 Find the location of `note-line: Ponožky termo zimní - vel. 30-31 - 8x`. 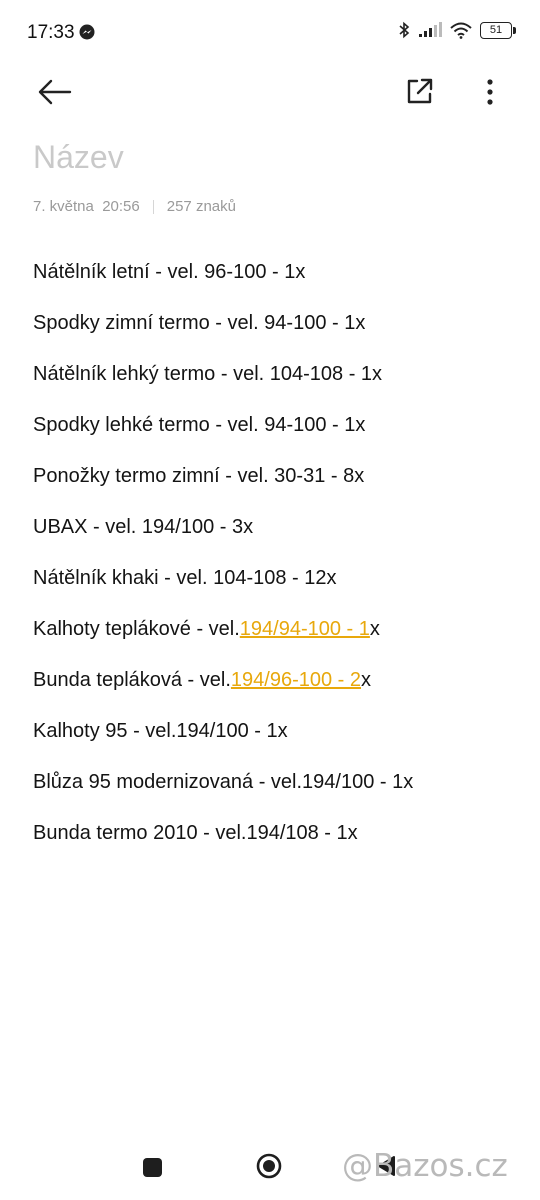

note-line: Ponožky termo zimní - vel. 30-31 - 8x is located at coordinates (199, 476).